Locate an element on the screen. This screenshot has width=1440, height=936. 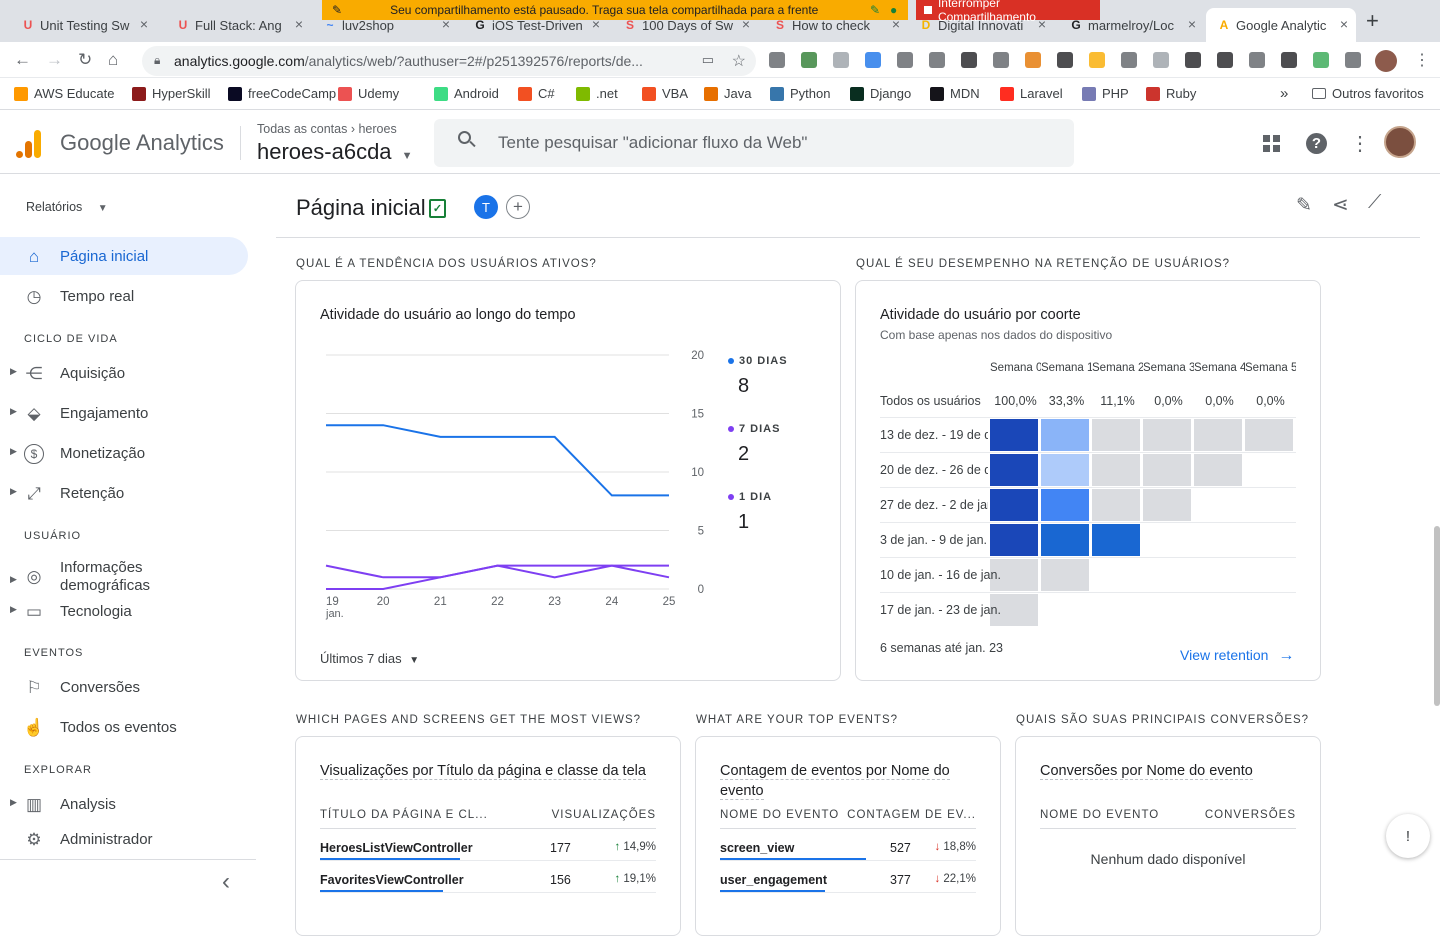
browser-tab: U Unit Testing Sw × is located at coordinates (83, 25).